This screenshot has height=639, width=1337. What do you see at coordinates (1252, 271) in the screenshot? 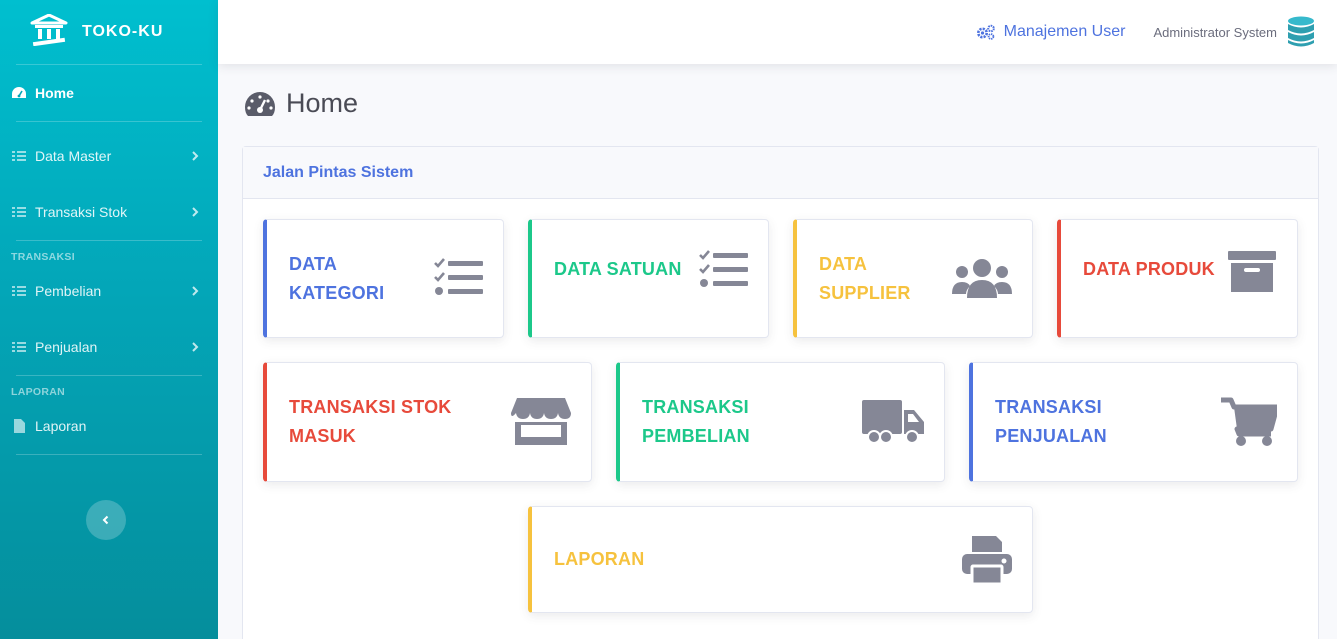
I see `archive-icon` at bounding box center [1252, 271].